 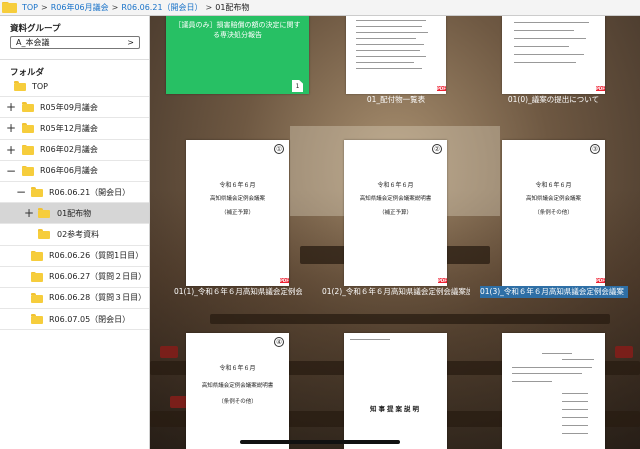 I want to click on document-caption: 01(0)_議案の提出について, so click(x=553, y=99).